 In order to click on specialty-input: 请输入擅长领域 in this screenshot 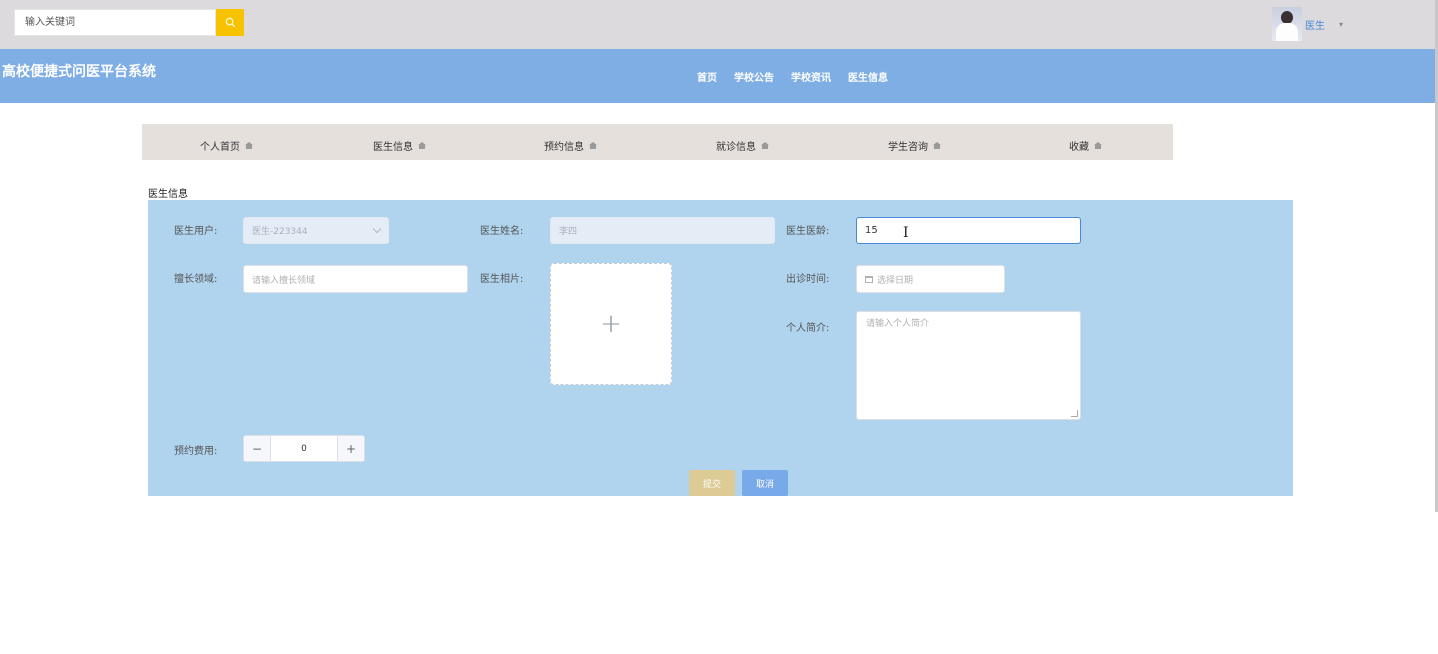, I will do `click(355, 279)`.